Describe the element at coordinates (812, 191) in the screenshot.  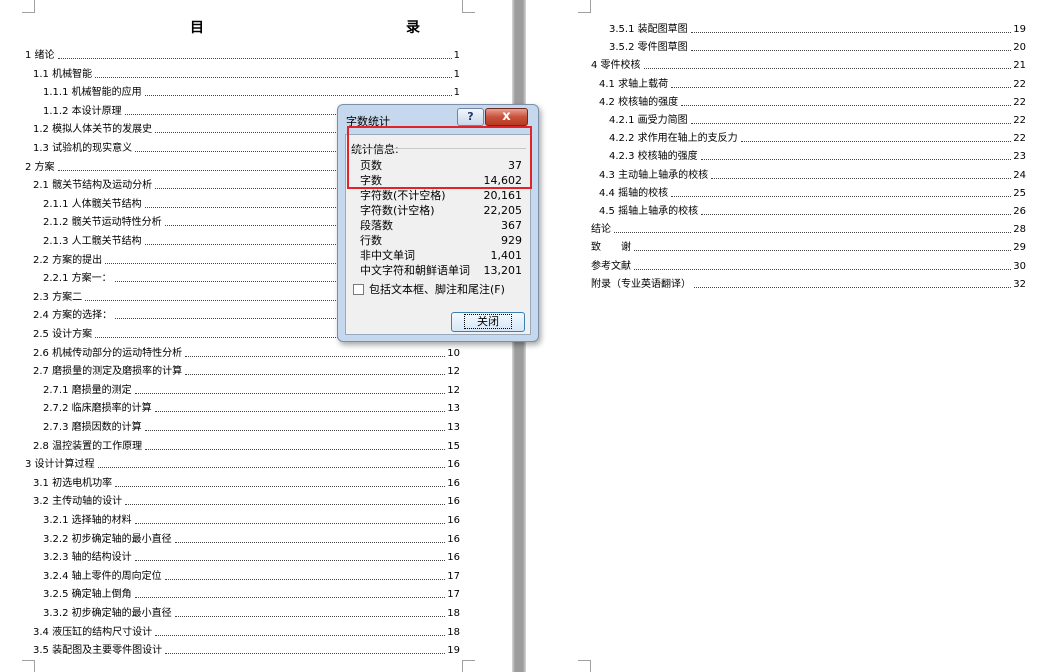
I see `toc-entry: 4.4 摇轴的校核 25` at that location.